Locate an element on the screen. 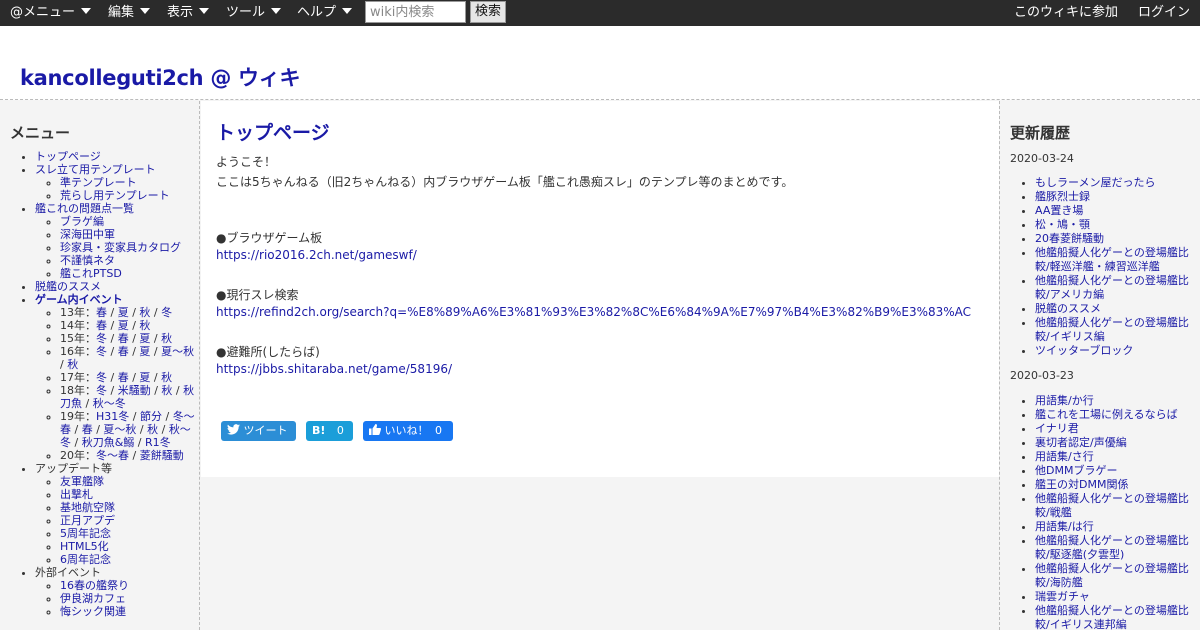  recent-link: ツイッターブロック is located at coordinates (1084, 350).